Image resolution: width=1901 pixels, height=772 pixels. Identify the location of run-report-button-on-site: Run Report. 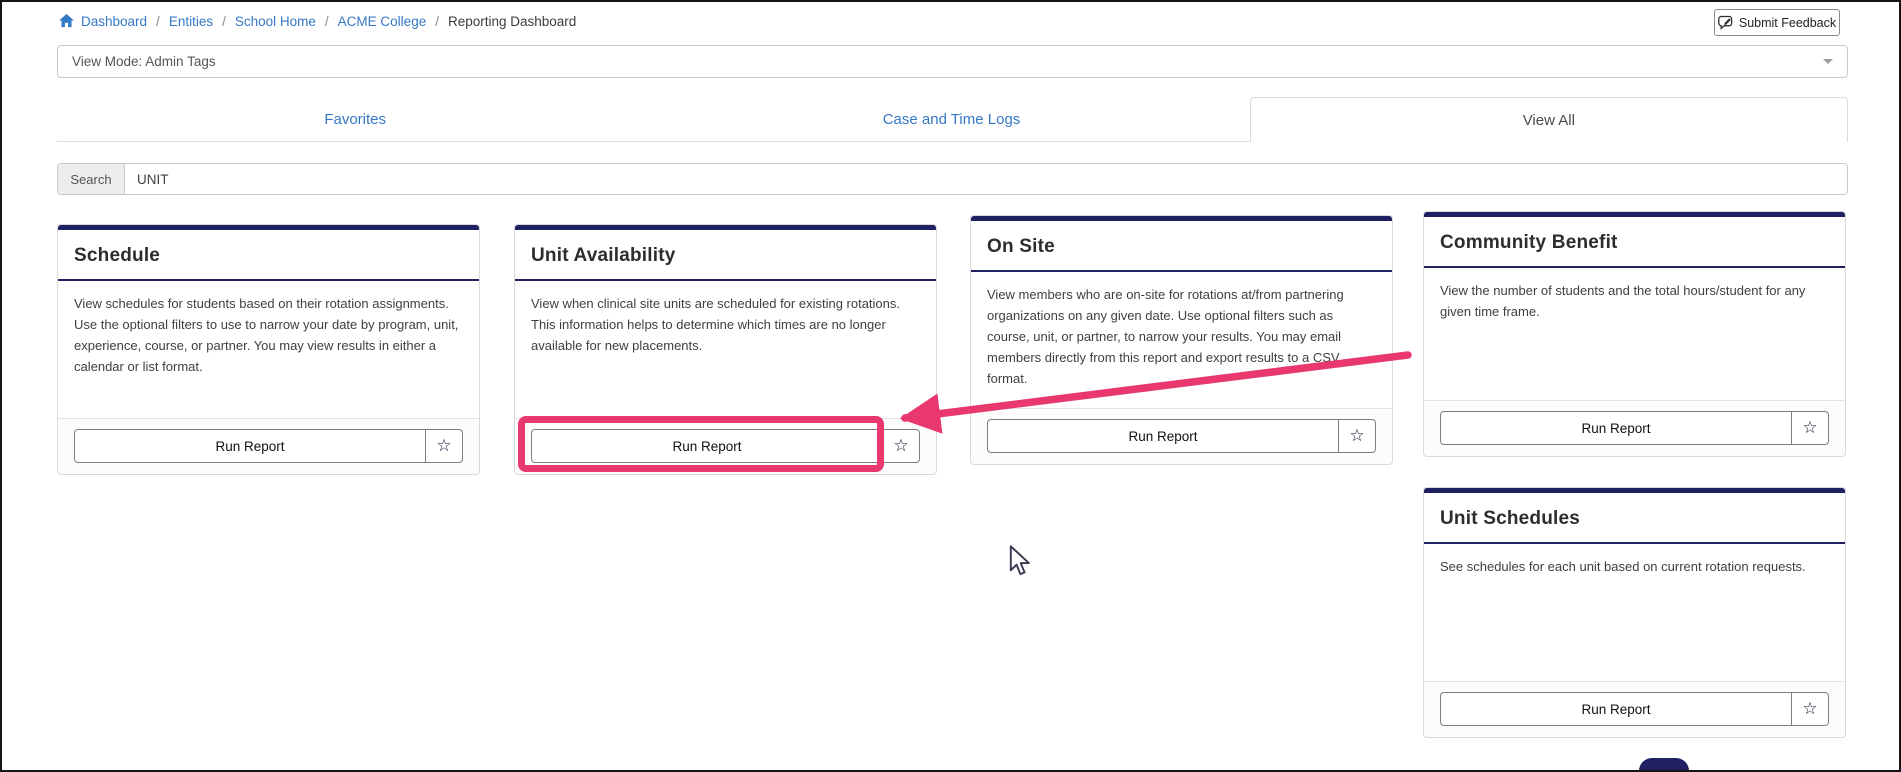
(1163, 436).